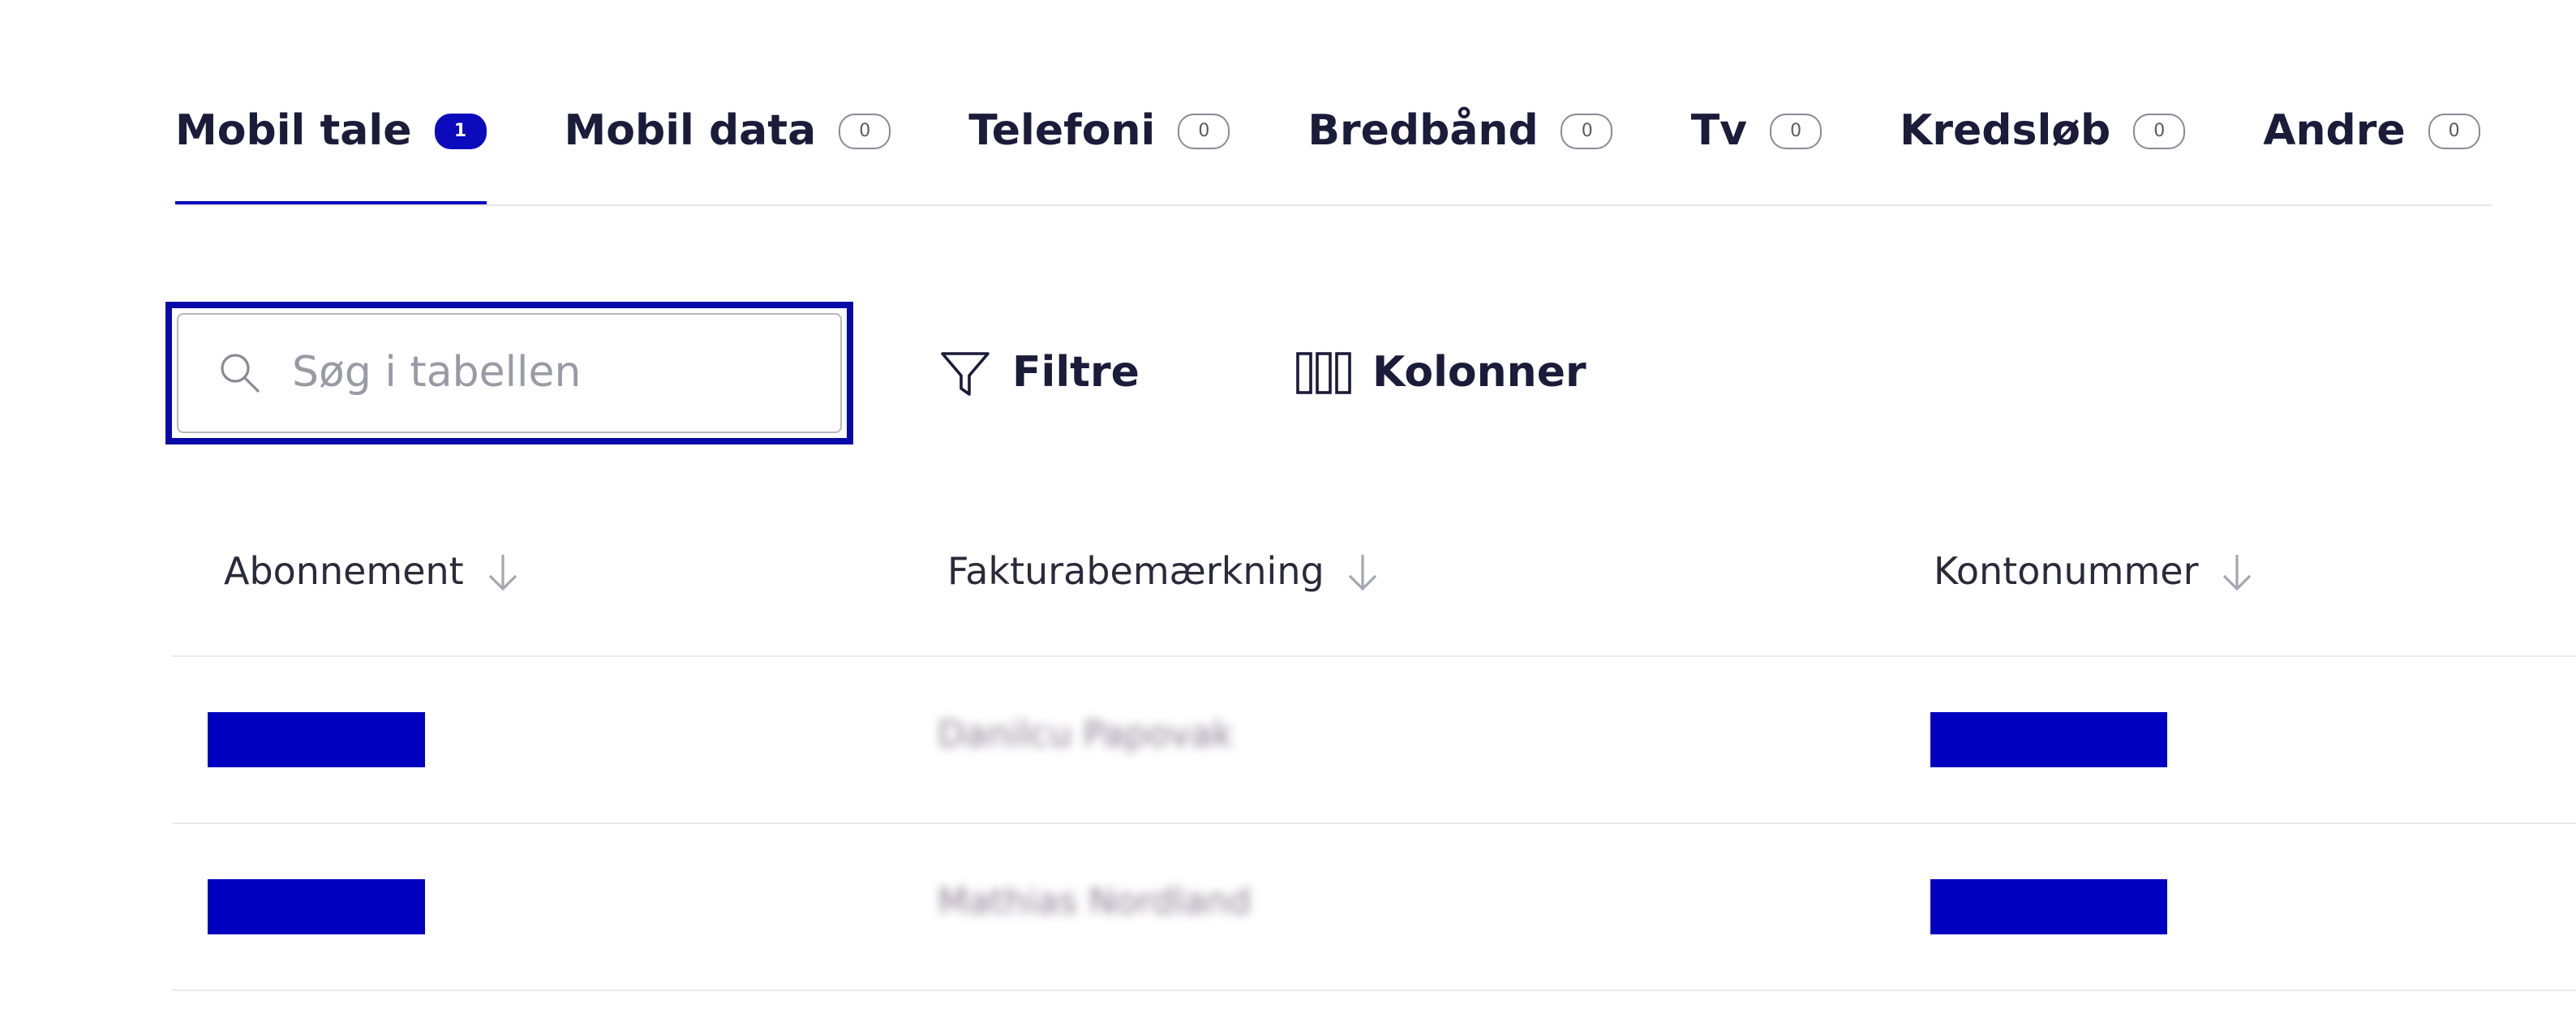 This screenshot has width=2576, height=1009. Describe the element at coordinates (1086, 735) in the screenshot. I see `fakturabemaerkning-cell: Danilcu Papovak` at that location.